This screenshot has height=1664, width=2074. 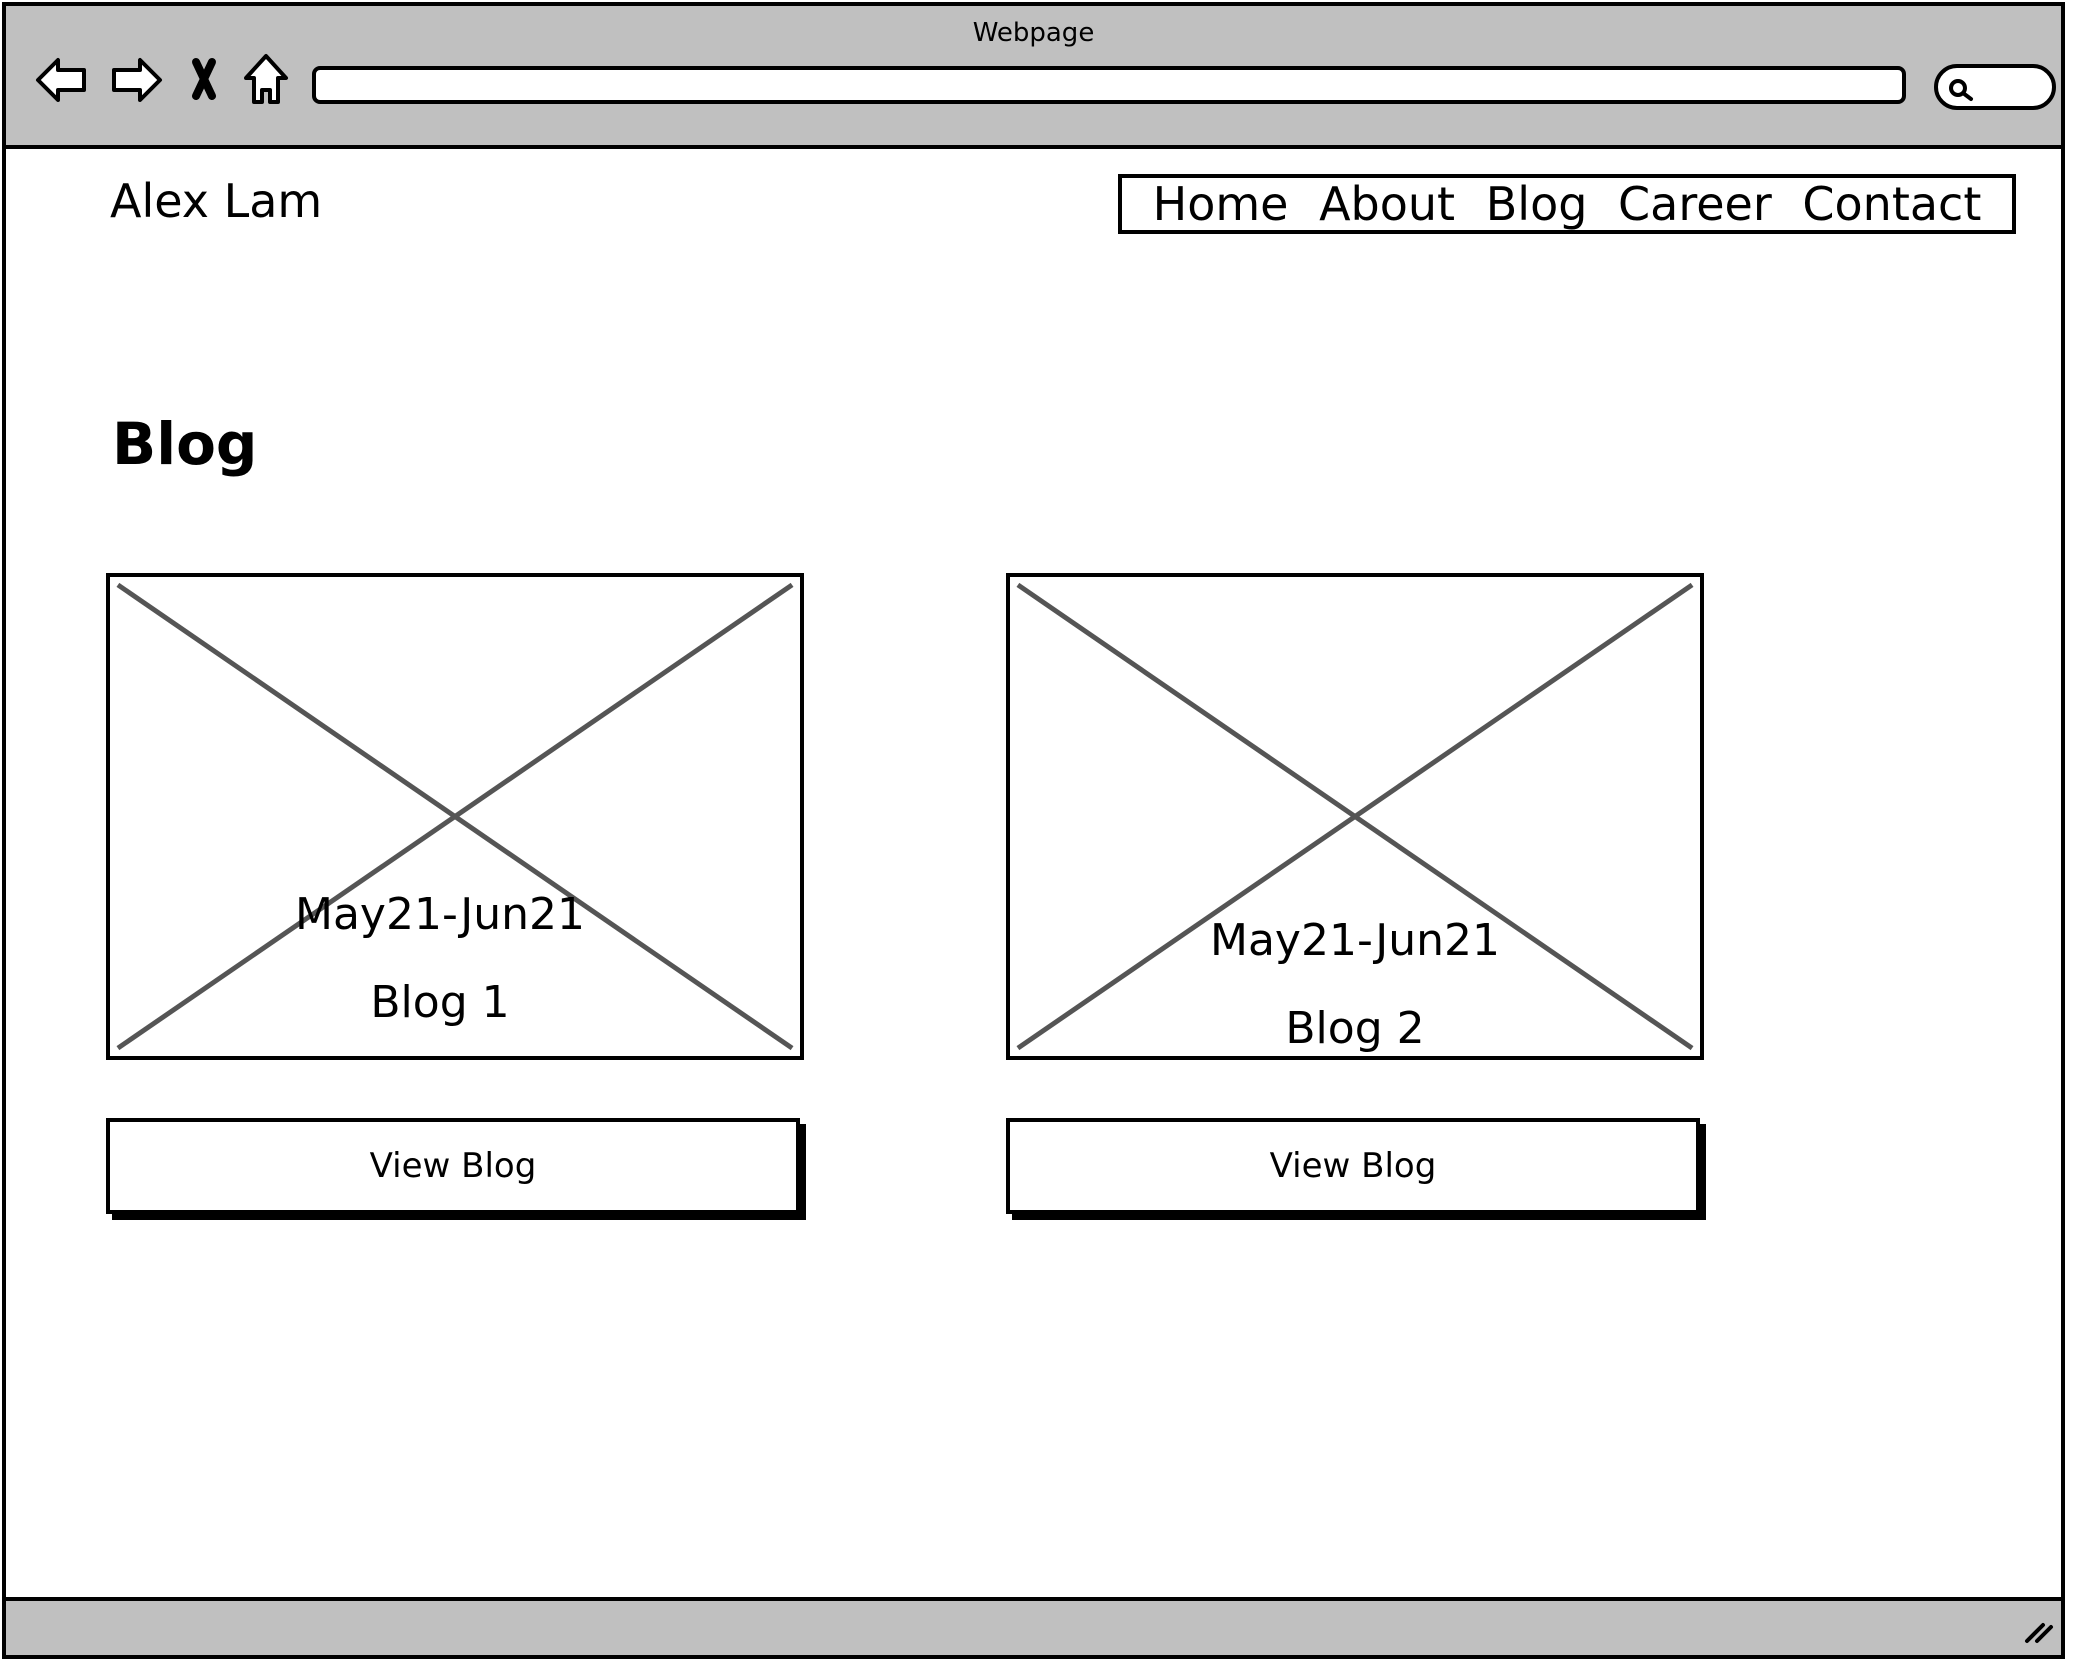 I want to click on blog-card-image: May21-Jun21 Blog 1, so click(x=455, y=816).